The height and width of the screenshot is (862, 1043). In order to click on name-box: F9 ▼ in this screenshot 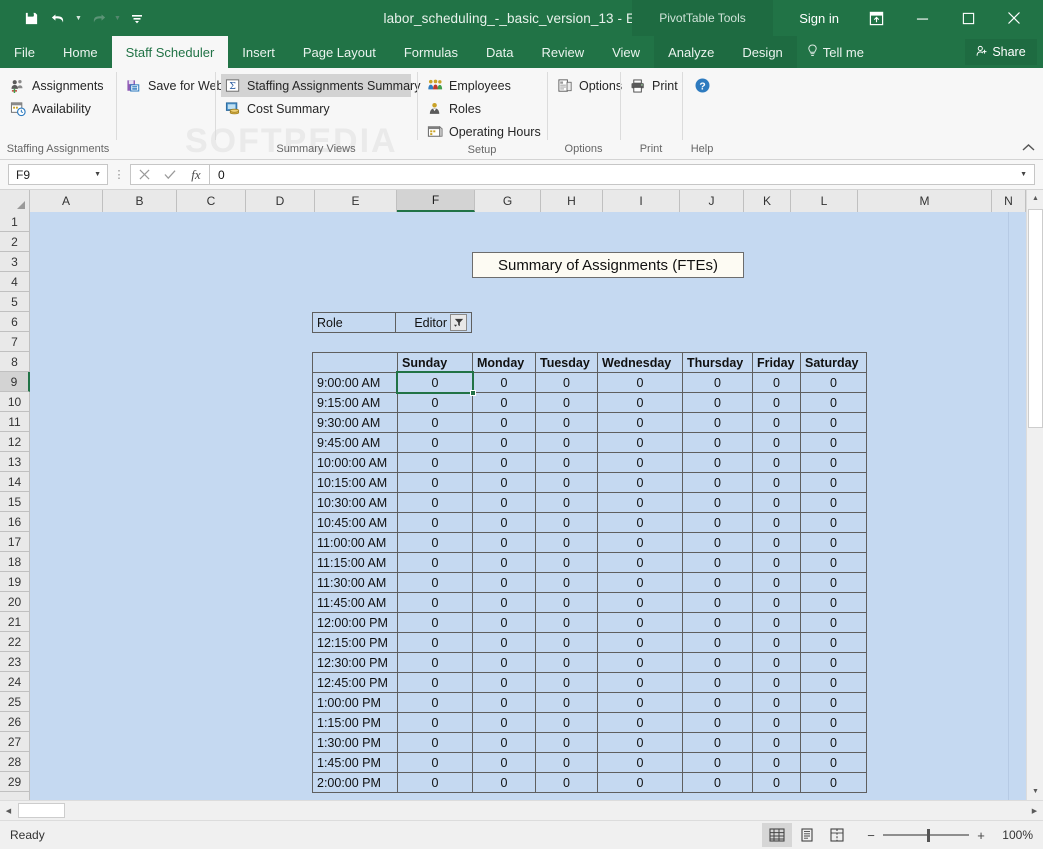, I will do `click(58, 174)`.